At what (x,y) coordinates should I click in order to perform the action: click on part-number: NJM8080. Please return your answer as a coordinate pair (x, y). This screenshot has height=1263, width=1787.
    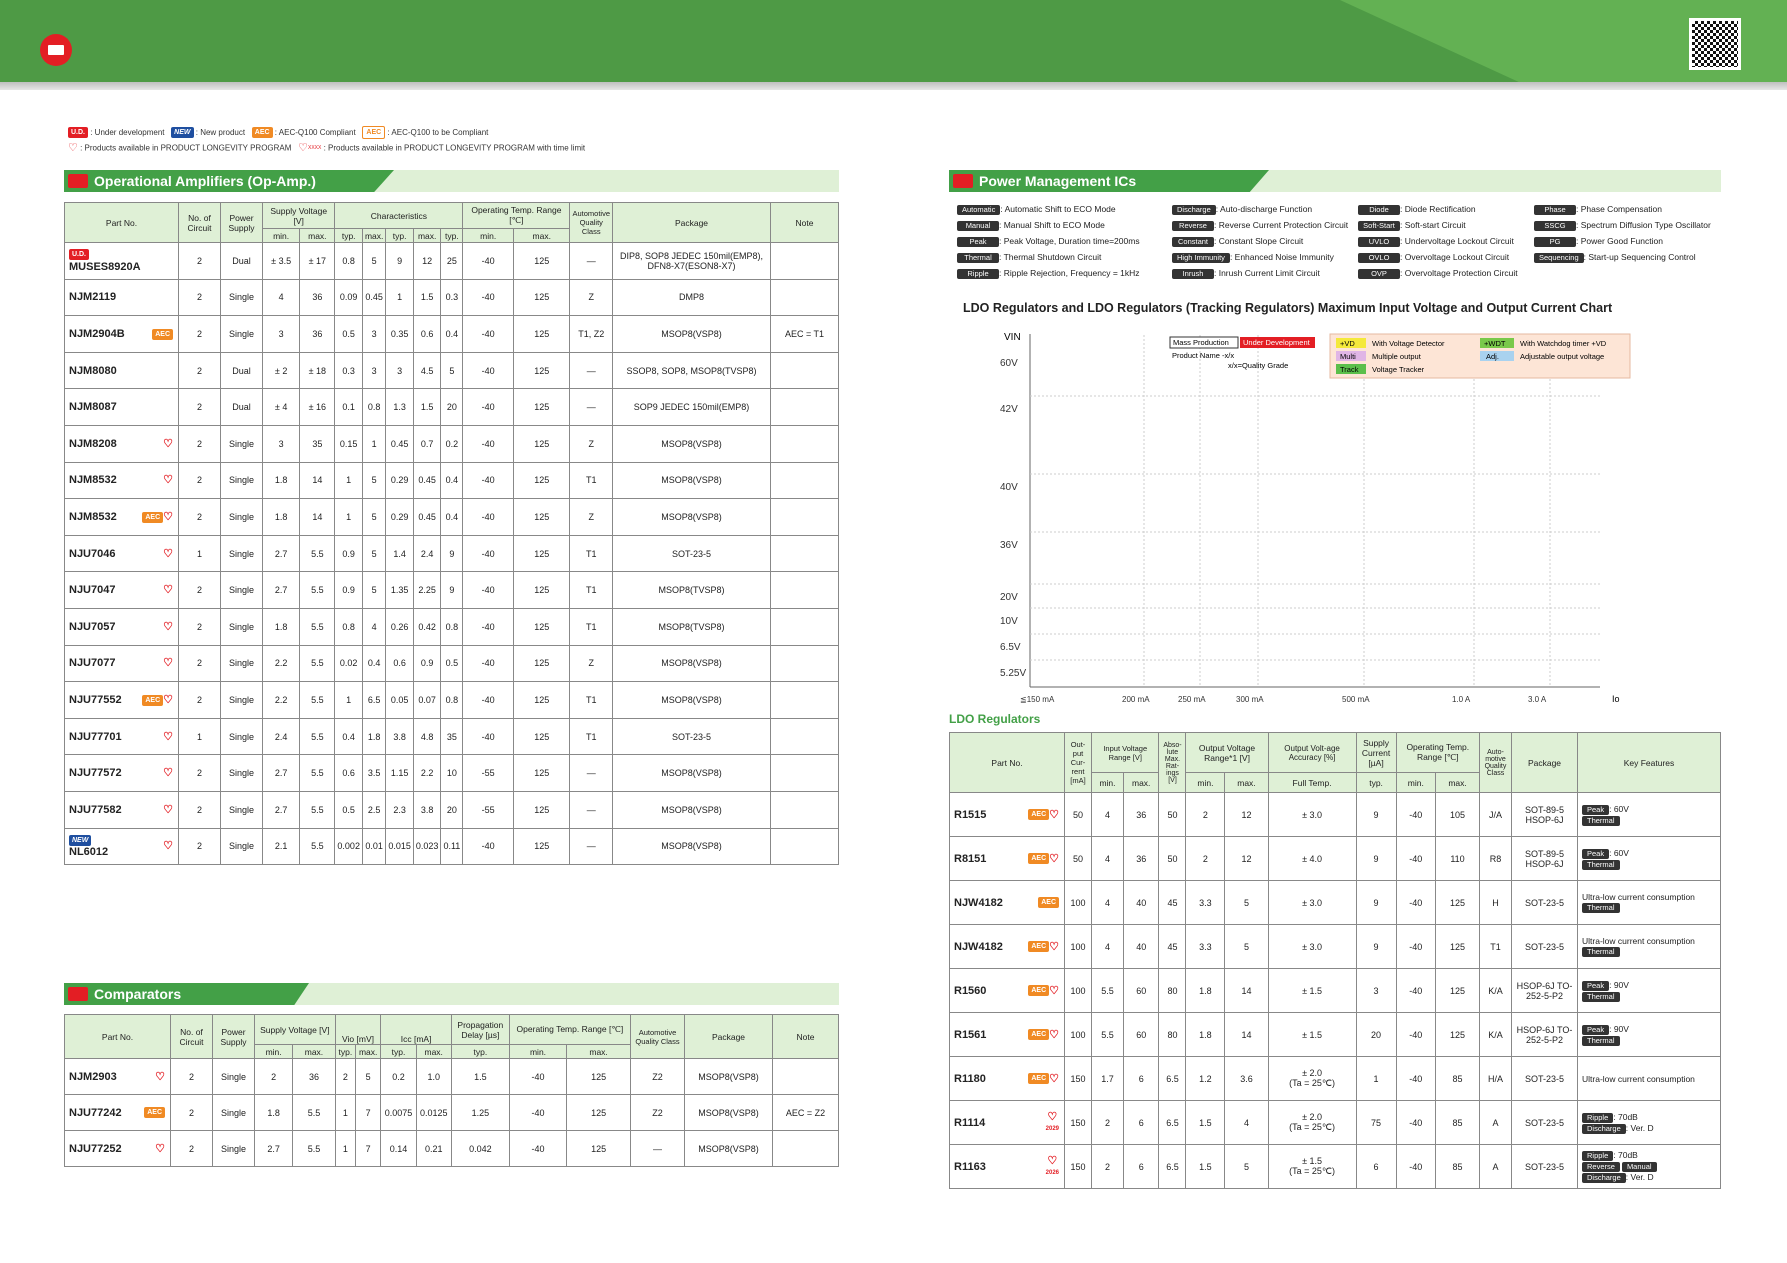
    Looking at the image, I should click on (121, 370).